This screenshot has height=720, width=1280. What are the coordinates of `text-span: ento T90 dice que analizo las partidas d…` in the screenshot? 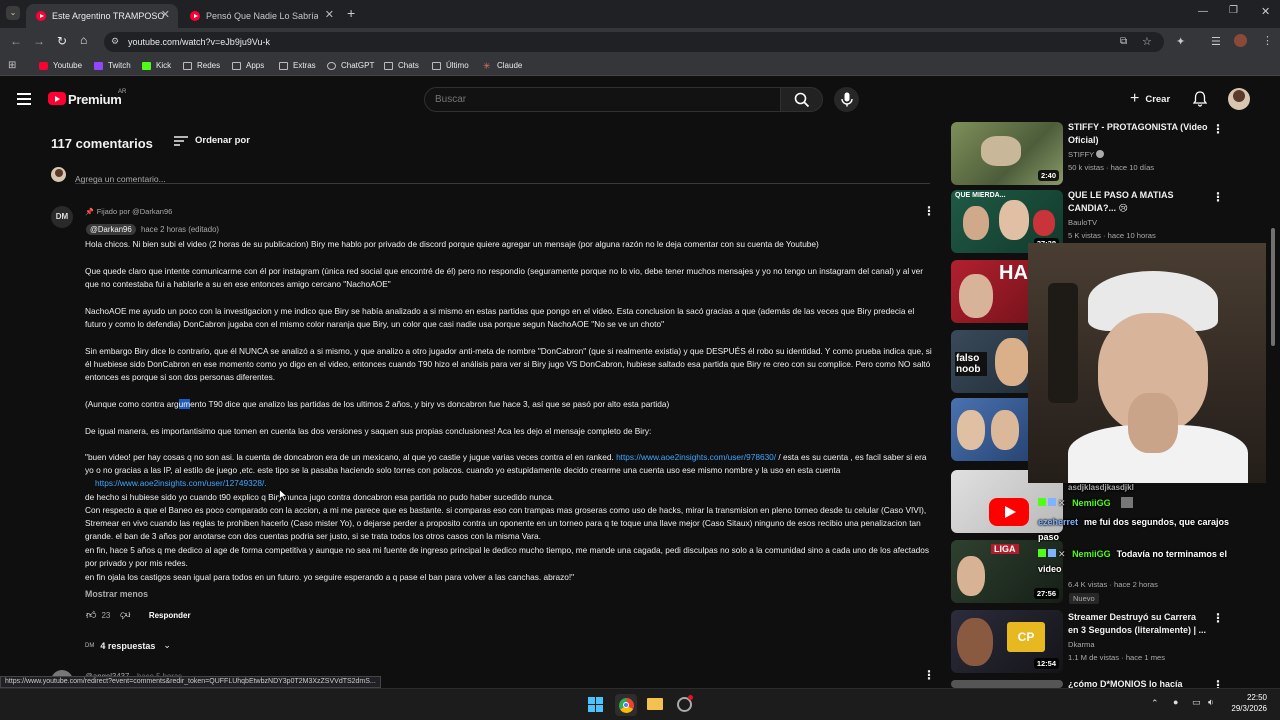 It's located at (430, 404).